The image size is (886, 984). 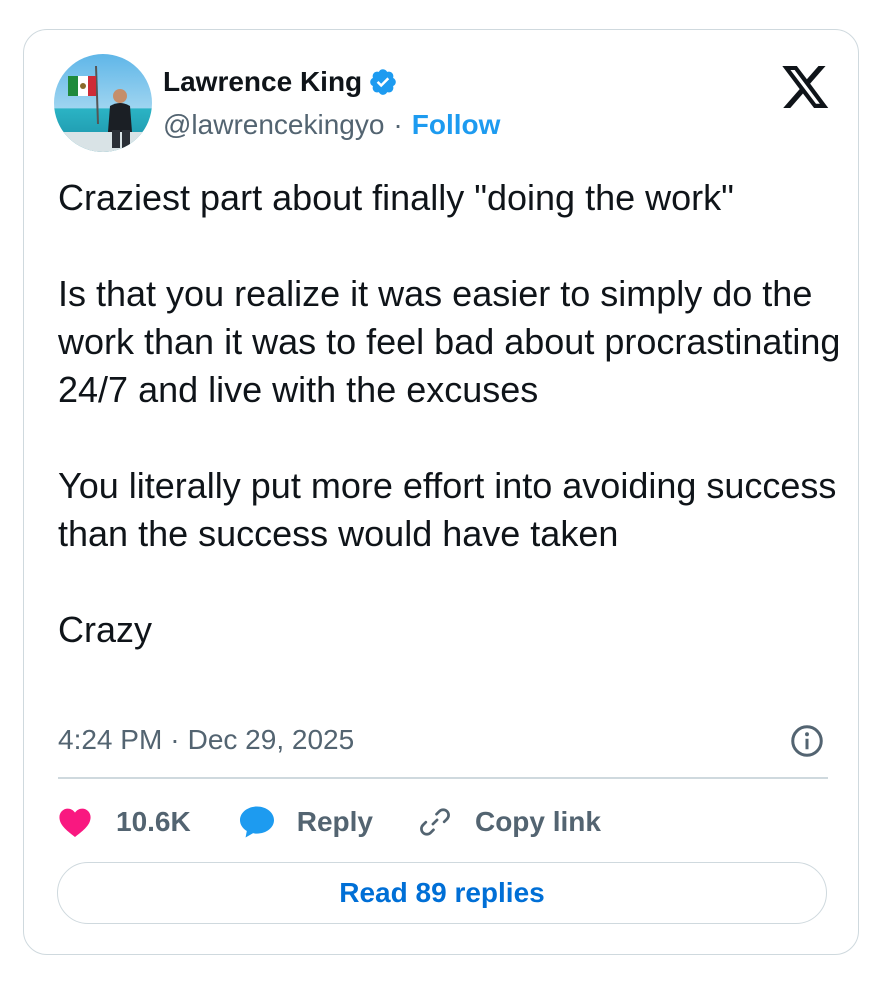 What do you see at coordinates (806, 88) in the screenshot?
I see `x-logo-icon` at bounding box center [806, 88].